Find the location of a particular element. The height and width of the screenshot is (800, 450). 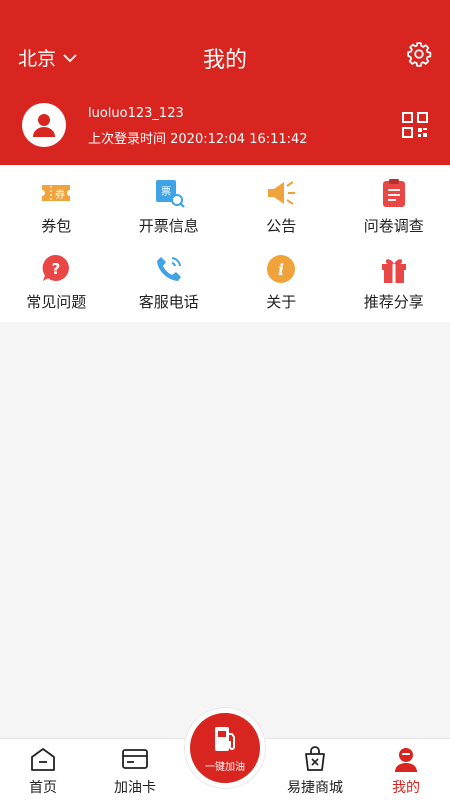

question-icon: ? is located at coordinates (56, 267).